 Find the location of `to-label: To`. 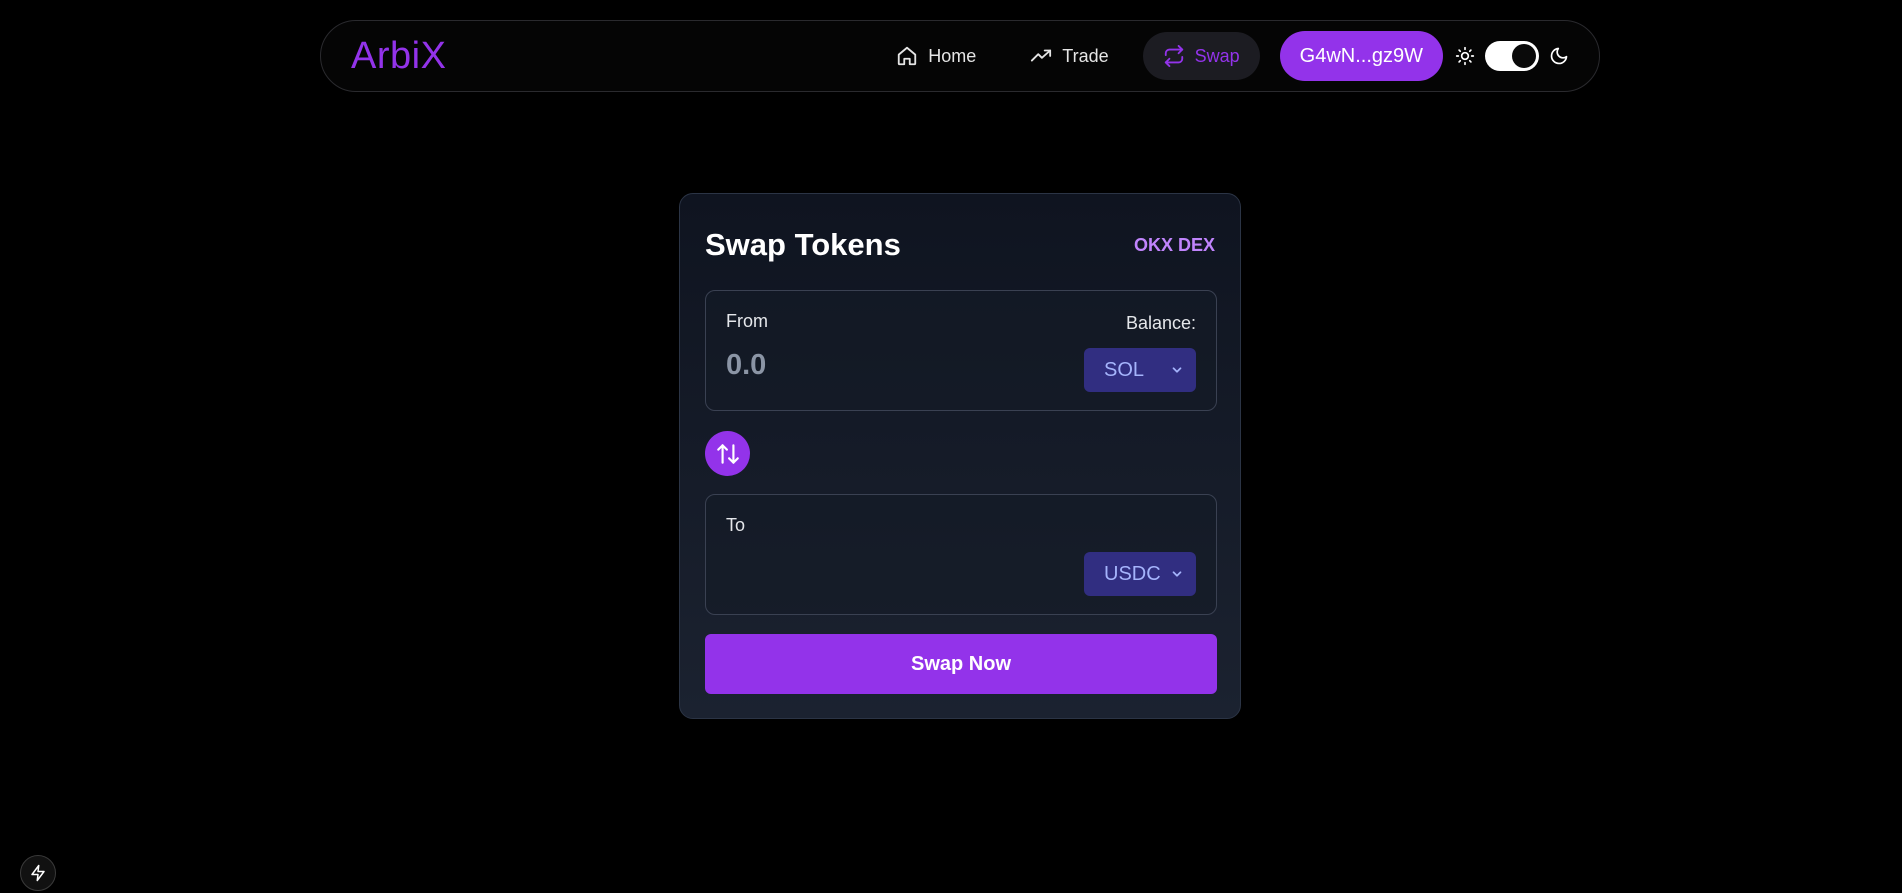

to-label: To is located at coordinates (736, 525).